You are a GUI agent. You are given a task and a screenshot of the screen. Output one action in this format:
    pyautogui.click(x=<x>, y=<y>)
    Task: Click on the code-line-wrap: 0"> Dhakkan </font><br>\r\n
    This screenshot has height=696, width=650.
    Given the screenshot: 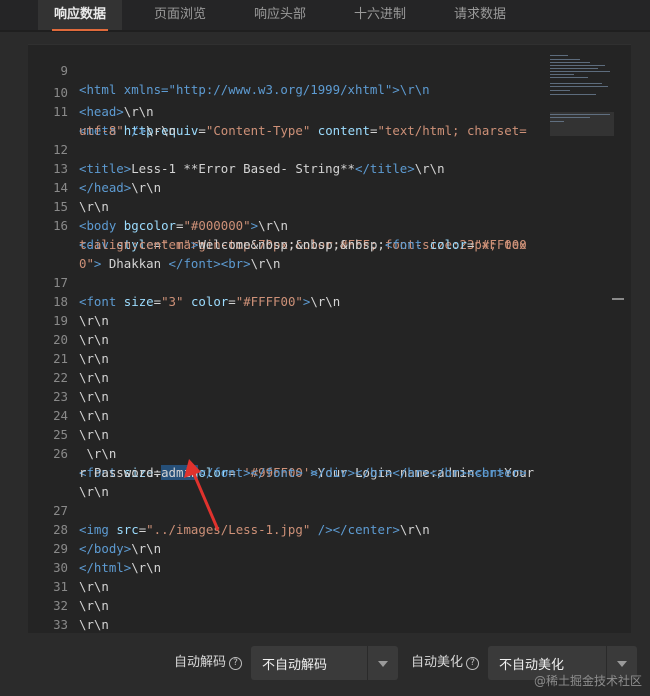 What is the action you would take?
    pyautogui.click(x=180, y=263)
    